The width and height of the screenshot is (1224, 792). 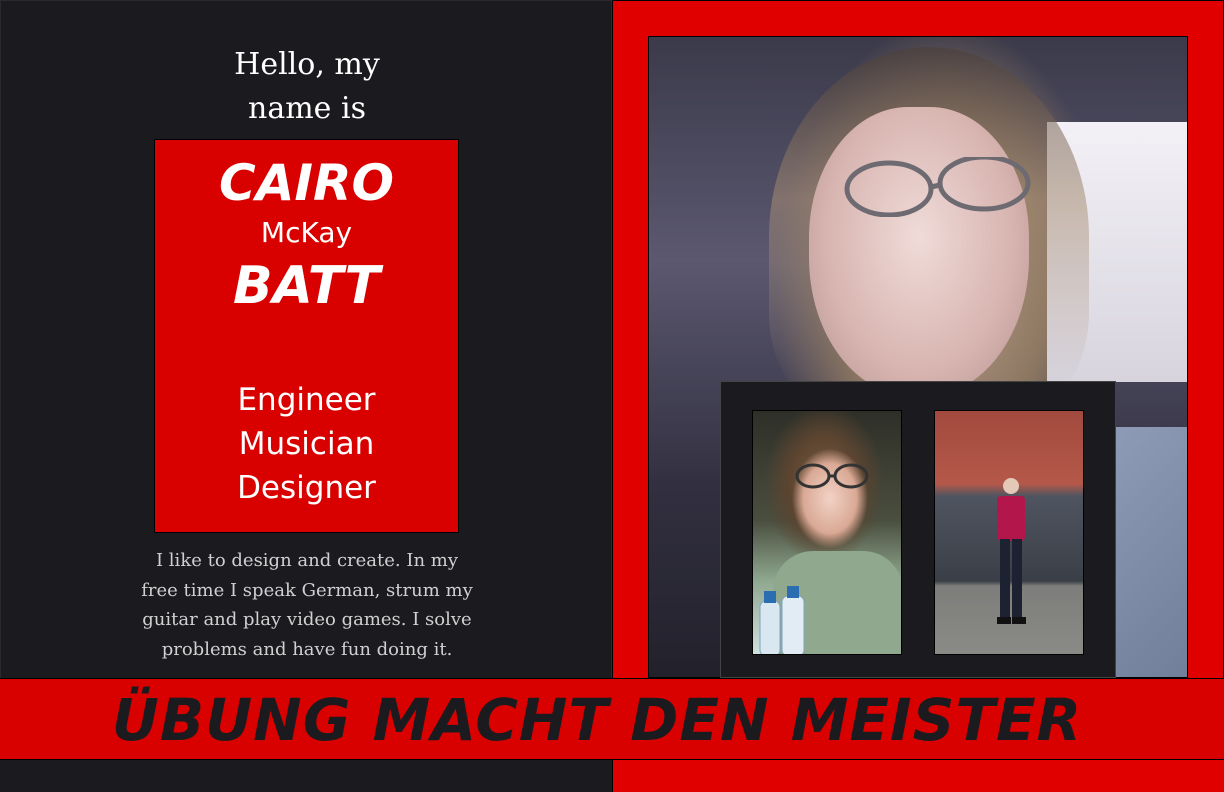 What do you see at coordinates (827, 532) in the screenshot?
I see `smiling-photo` at bounding box center [827, 532].